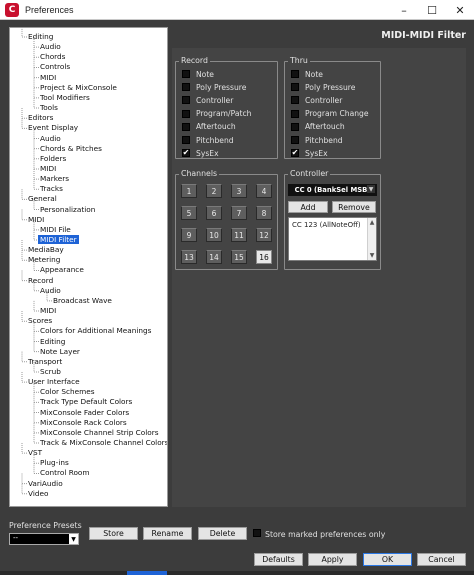 This screenshot has width=474, height=575. What do you see at coordinates (189, 257) in the screenshot?
I see `channel-button: 13` at bounding box center [189, 257].